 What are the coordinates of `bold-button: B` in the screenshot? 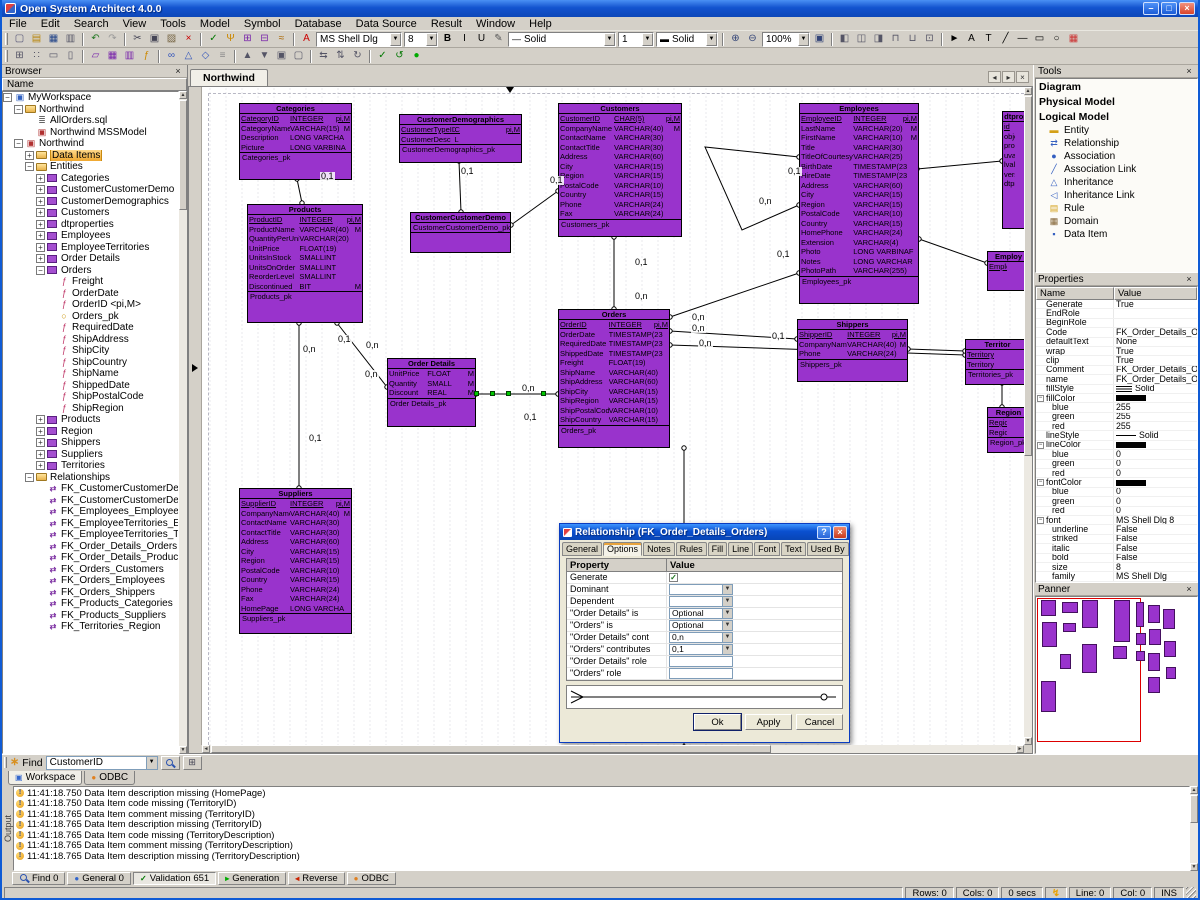 It's located at (447, 39).